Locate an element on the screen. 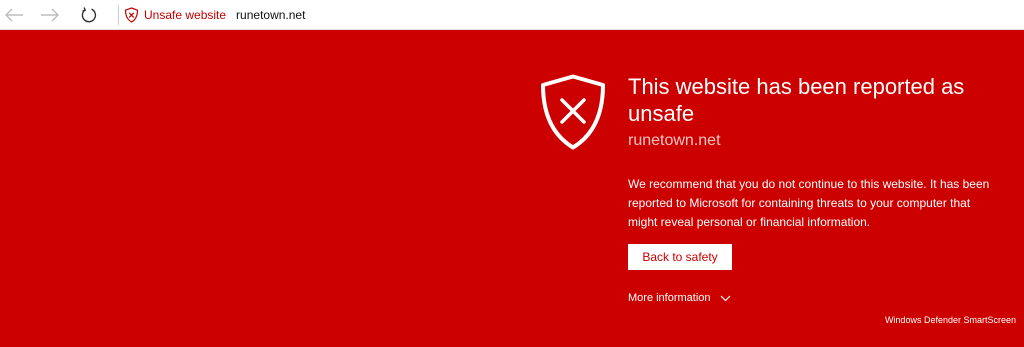  refresh-icon is located at coordinates (89, 15).